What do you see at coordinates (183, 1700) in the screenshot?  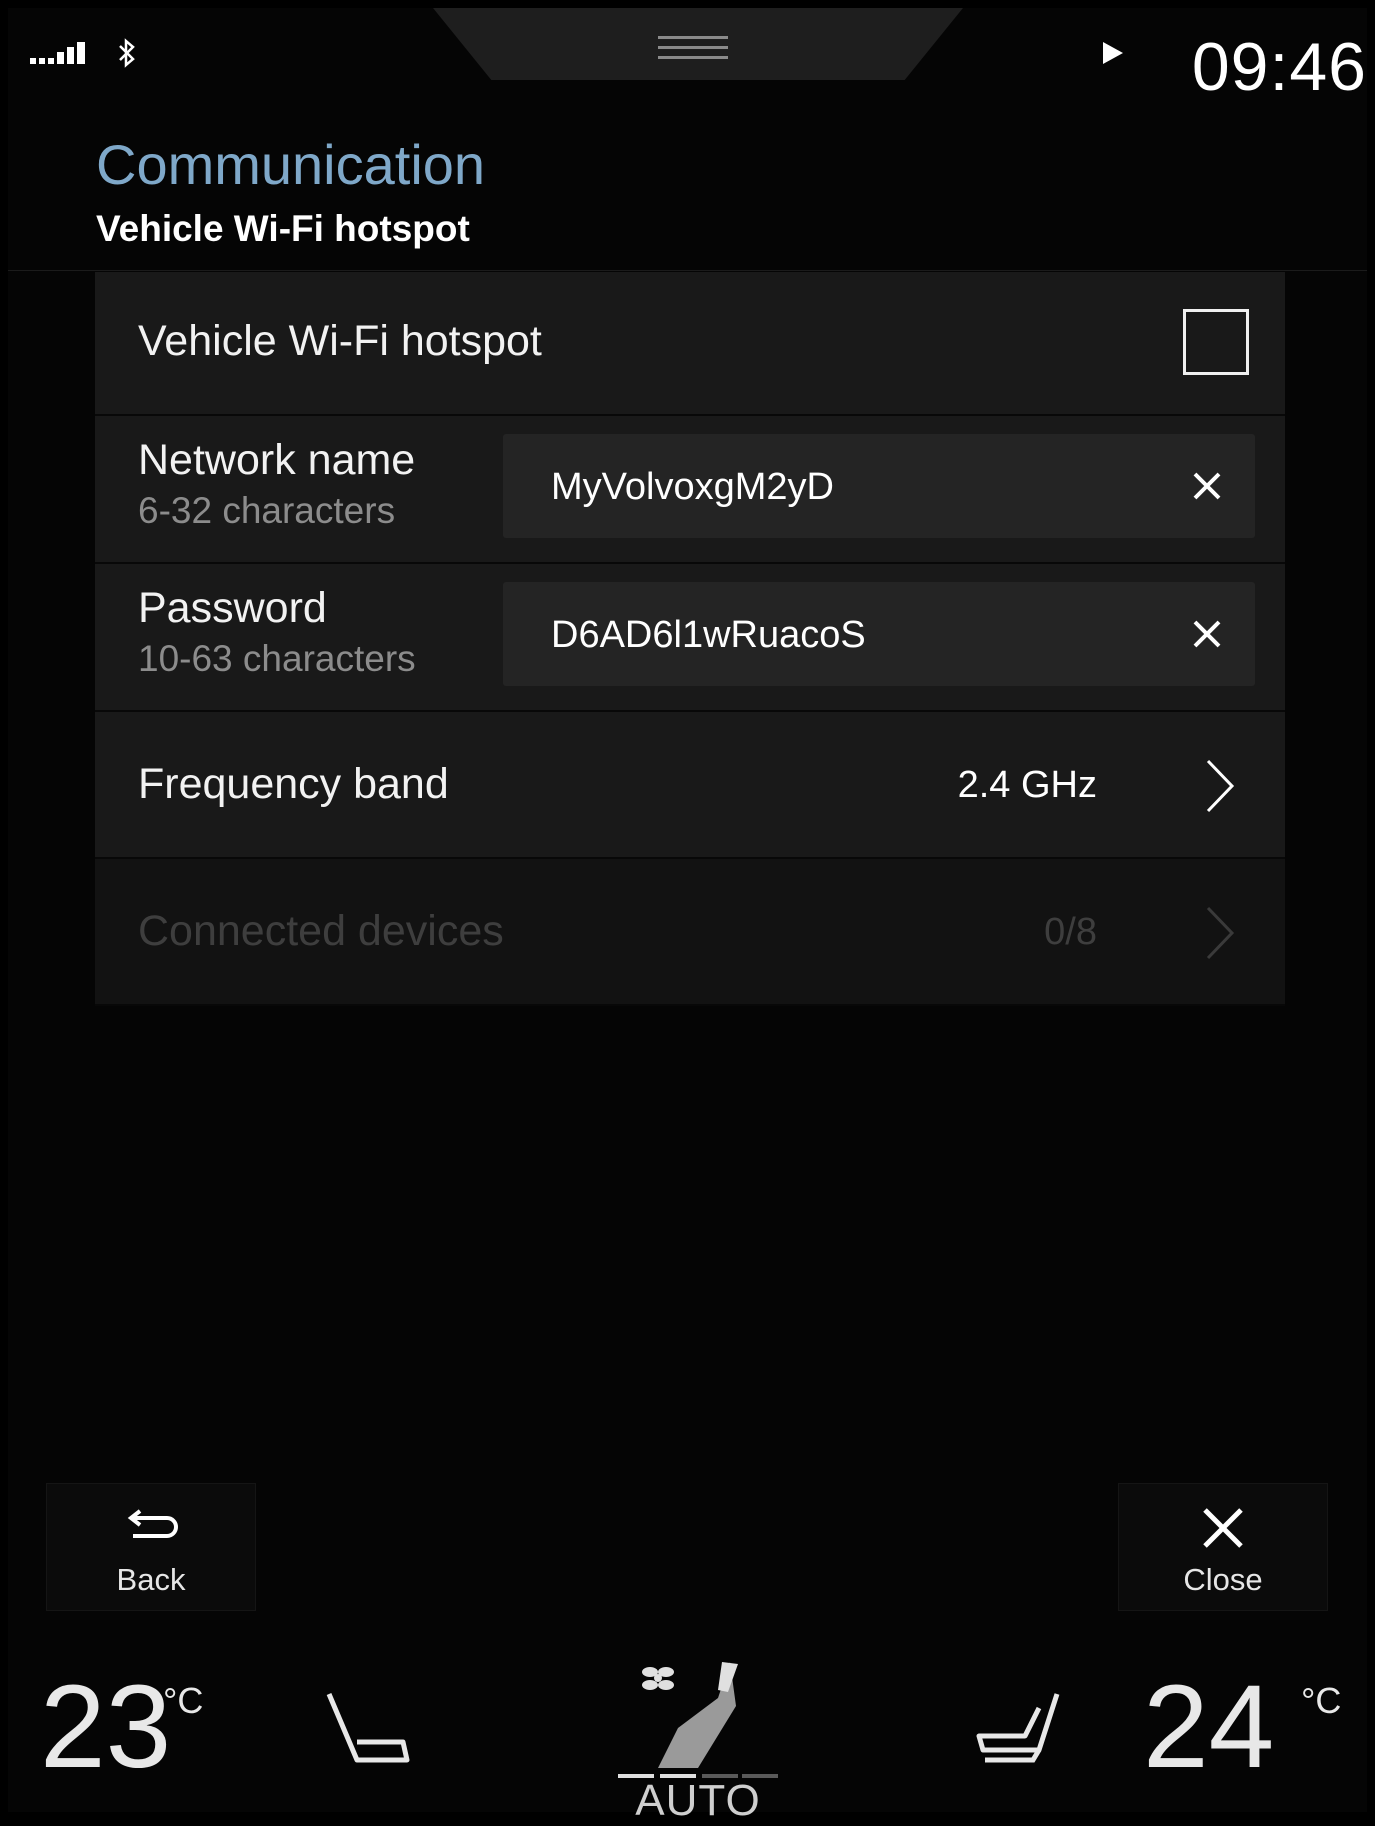 I see `driver-temperature-unit: °C` at bounding box center [183, 1700].